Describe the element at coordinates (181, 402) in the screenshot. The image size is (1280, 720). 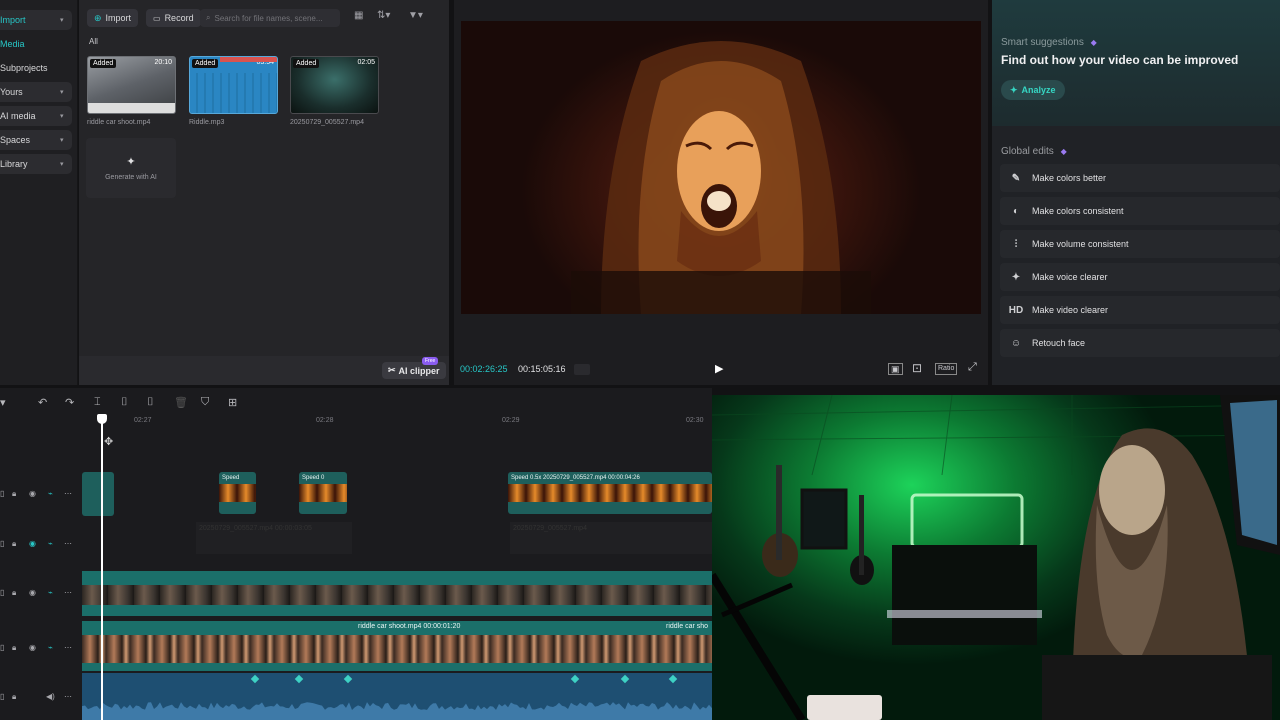
I see `delete-icon: 🗑` at that location.